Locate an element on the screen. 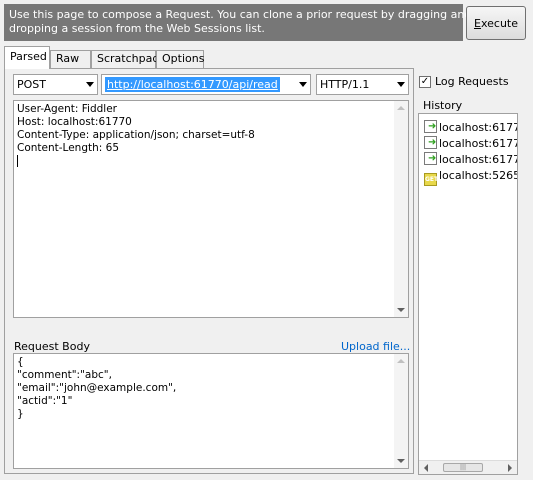 The image size is (533, 480). body-line: "email":"john@example.com", is located at coordinates (97, 388).